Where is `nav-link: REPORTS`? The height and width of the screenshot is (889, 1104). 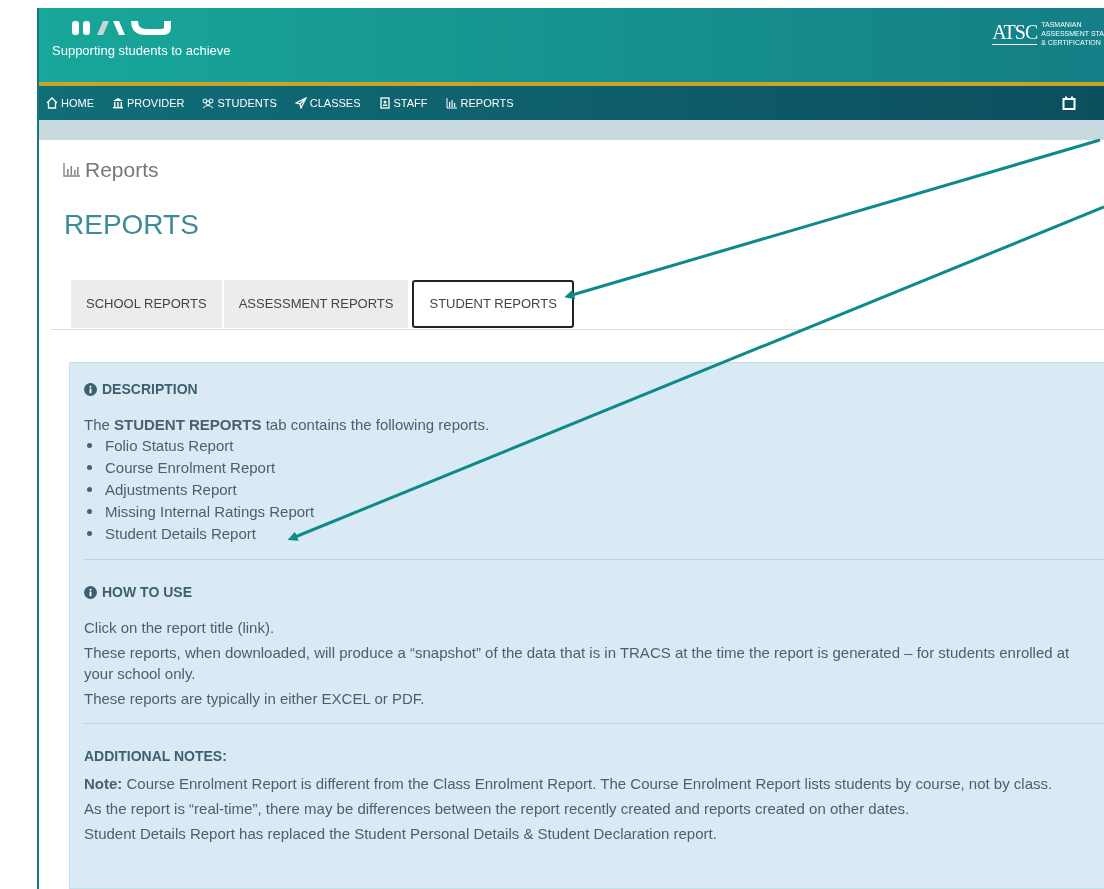 nav-link: REPORTS is located at coordinates (479, 103).